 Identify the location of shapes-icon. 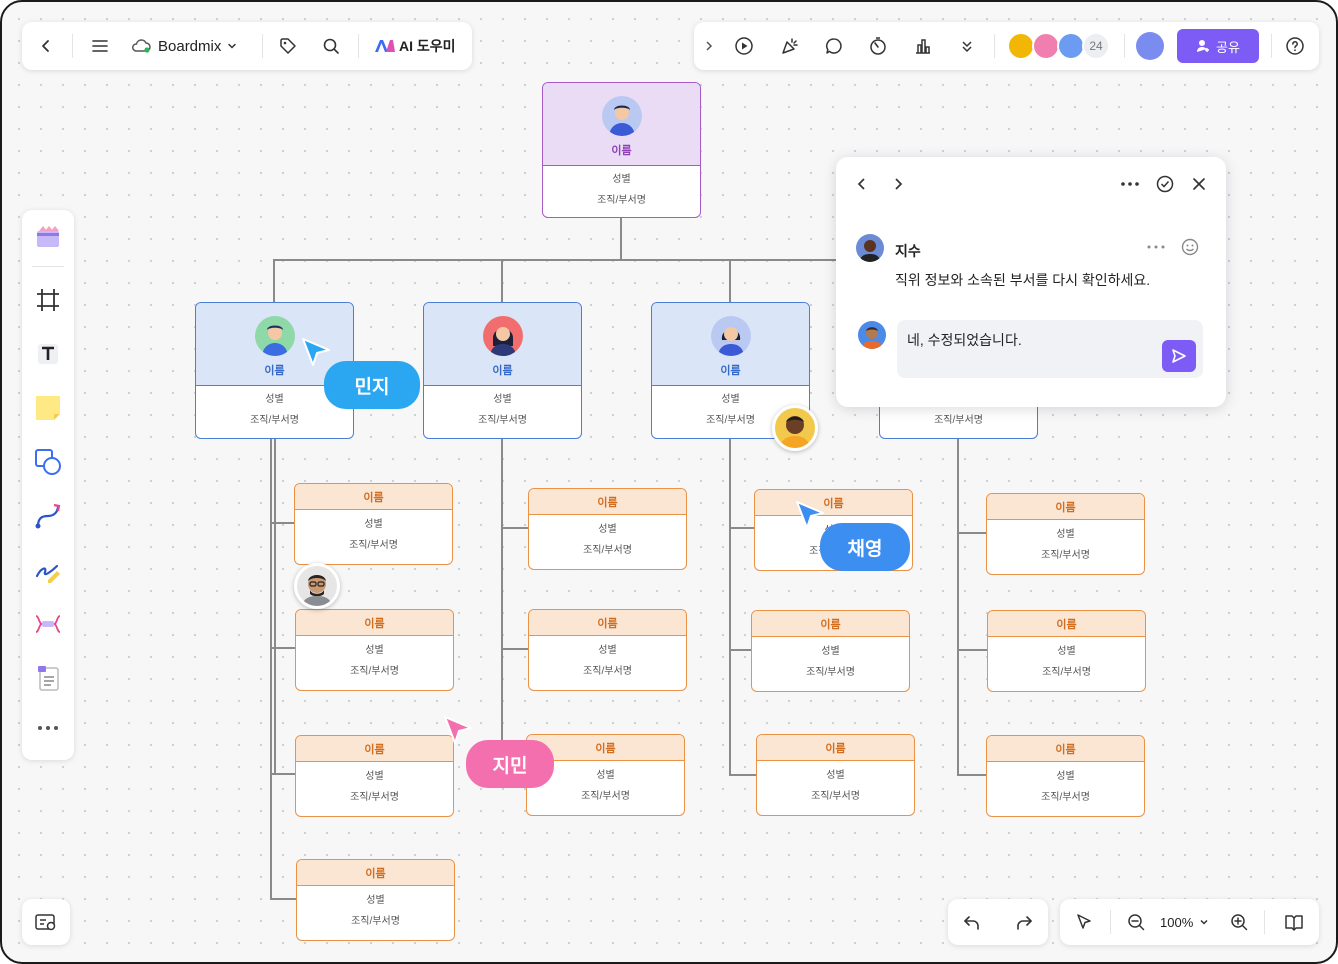
(48, 462).